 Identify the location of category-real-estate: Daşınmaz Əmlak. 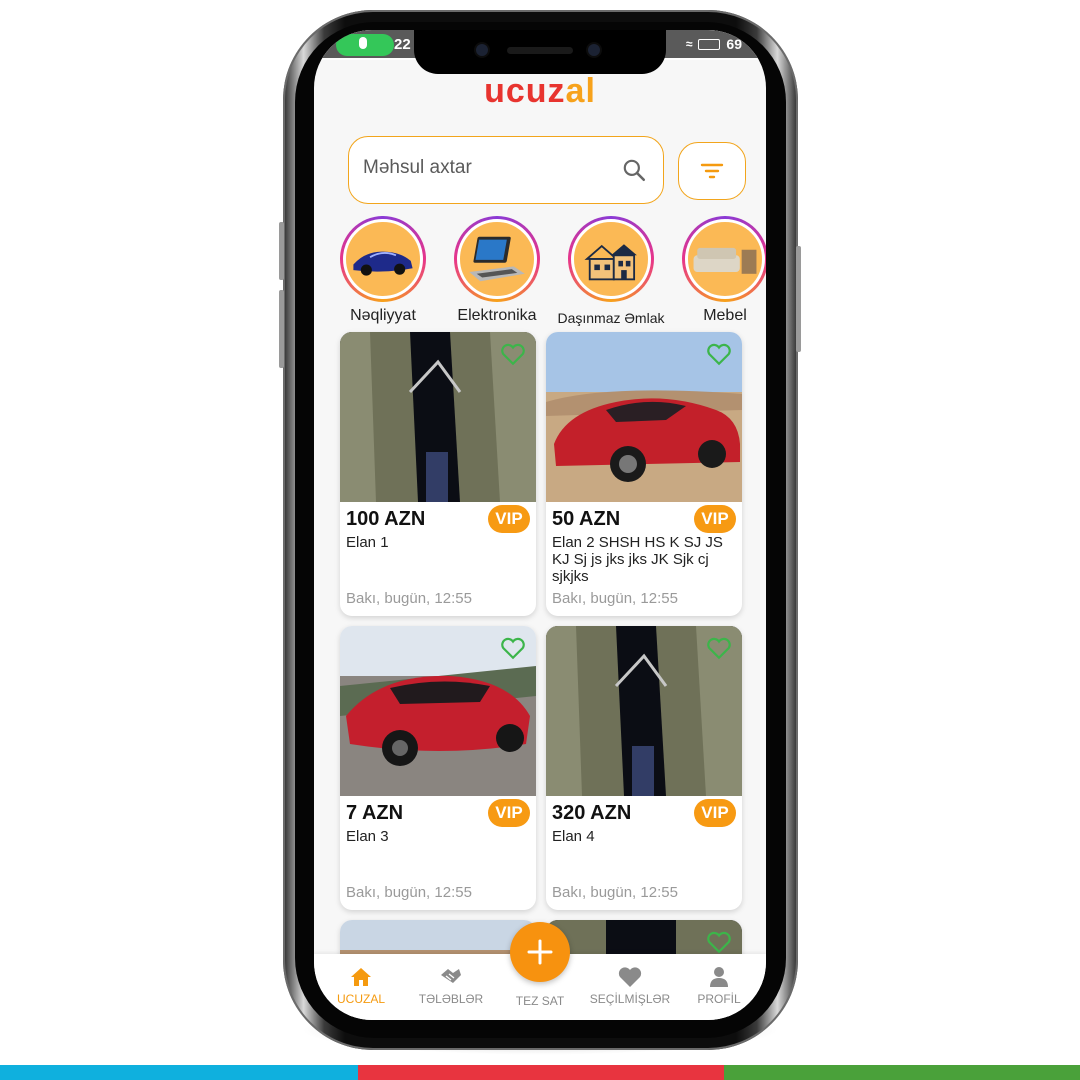
(611, 271).